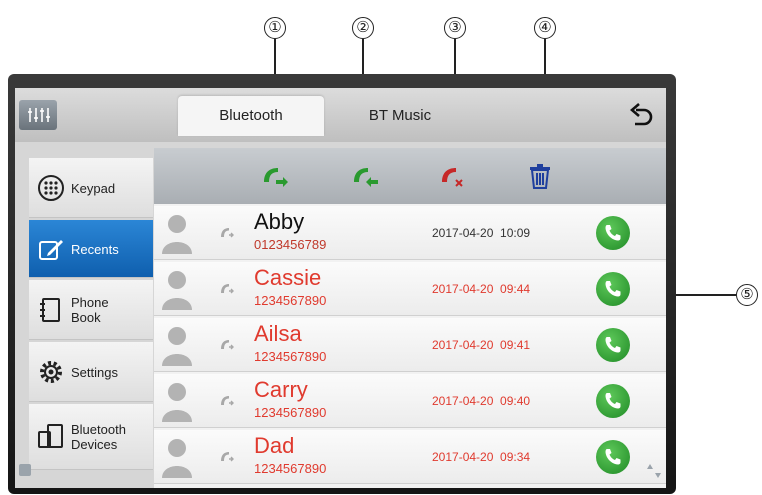  What do you see at coordinates (51, 372) in the screenshot?
I see `settings-gear-icon` at bounding box center [51, 372].